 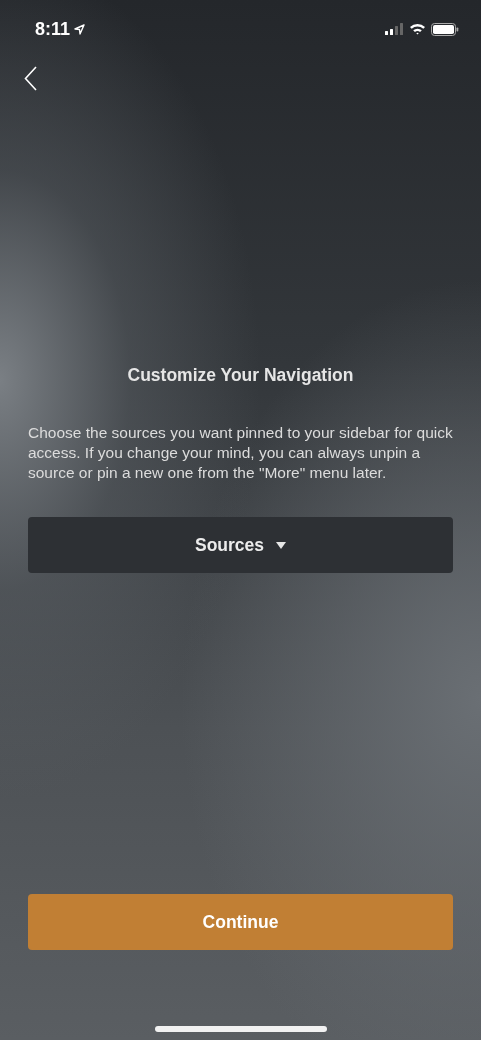 I want to click on battery-icon, so click(x=445, y=29).